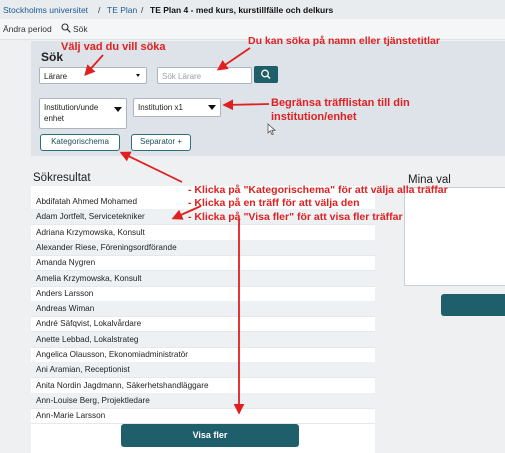 The height and width of the screenshot is (453, 505). What do you see at coordinates (90, 217) in the screenshot?
I see `list-item-label: Adam Jortfelt, Servicetekniker` at bounding box center [90, 217].